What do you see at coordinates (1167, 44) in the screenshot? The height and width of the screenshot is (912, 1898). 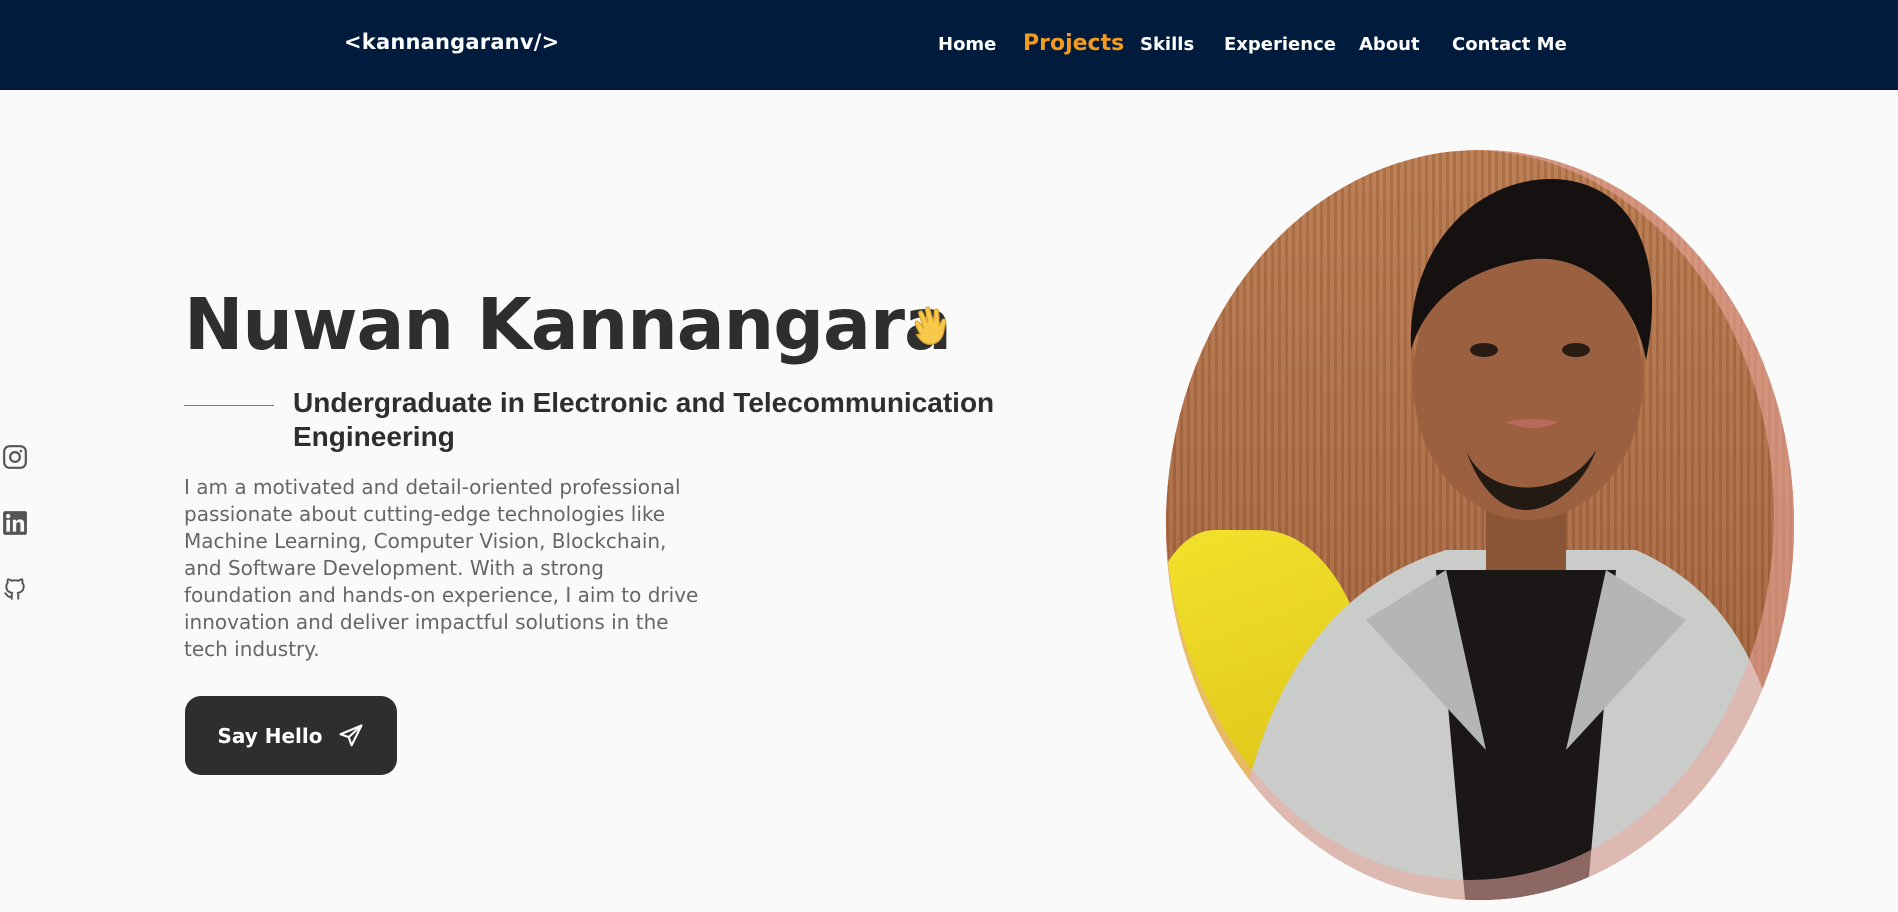 I see `nav-link-skills: Skills` at bounding box center [1167, 44].